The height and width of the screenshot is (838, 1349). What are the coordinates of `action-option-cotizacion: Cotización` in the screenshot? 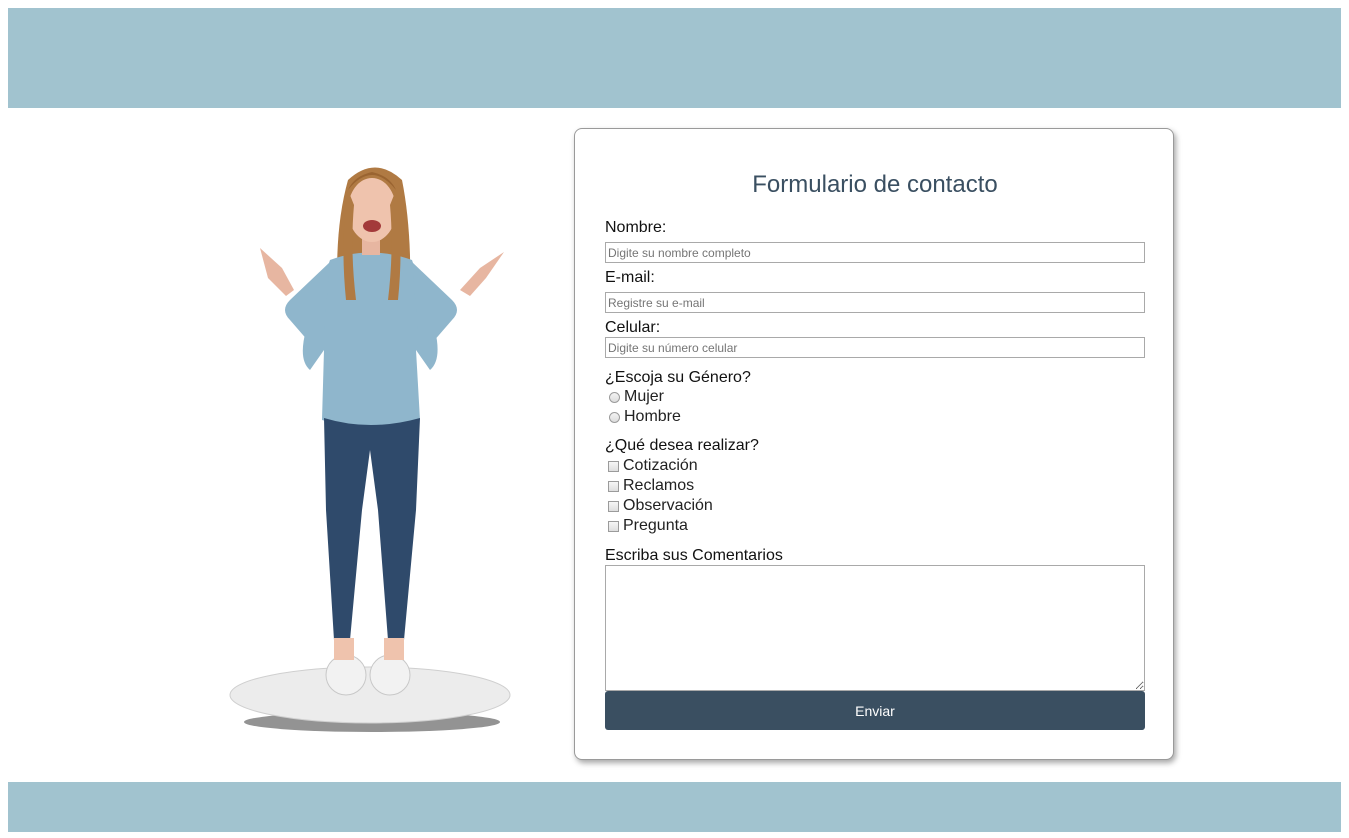 It's located at (653, 466).